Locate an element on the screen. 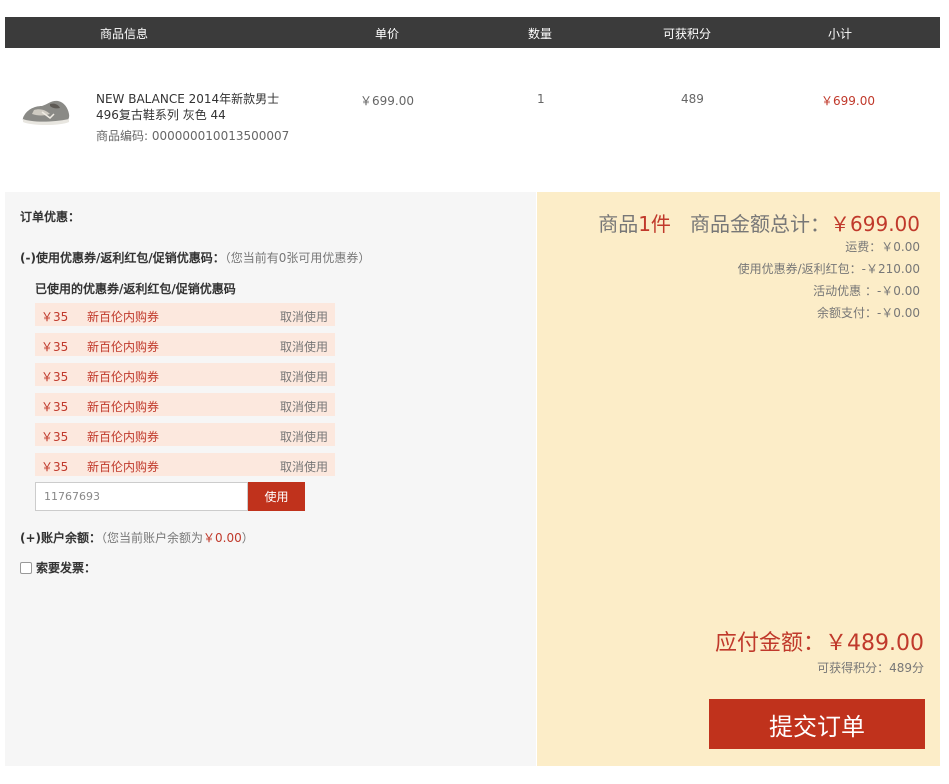  item-count-prefix: 商品 is located at coordinates (618, 224).